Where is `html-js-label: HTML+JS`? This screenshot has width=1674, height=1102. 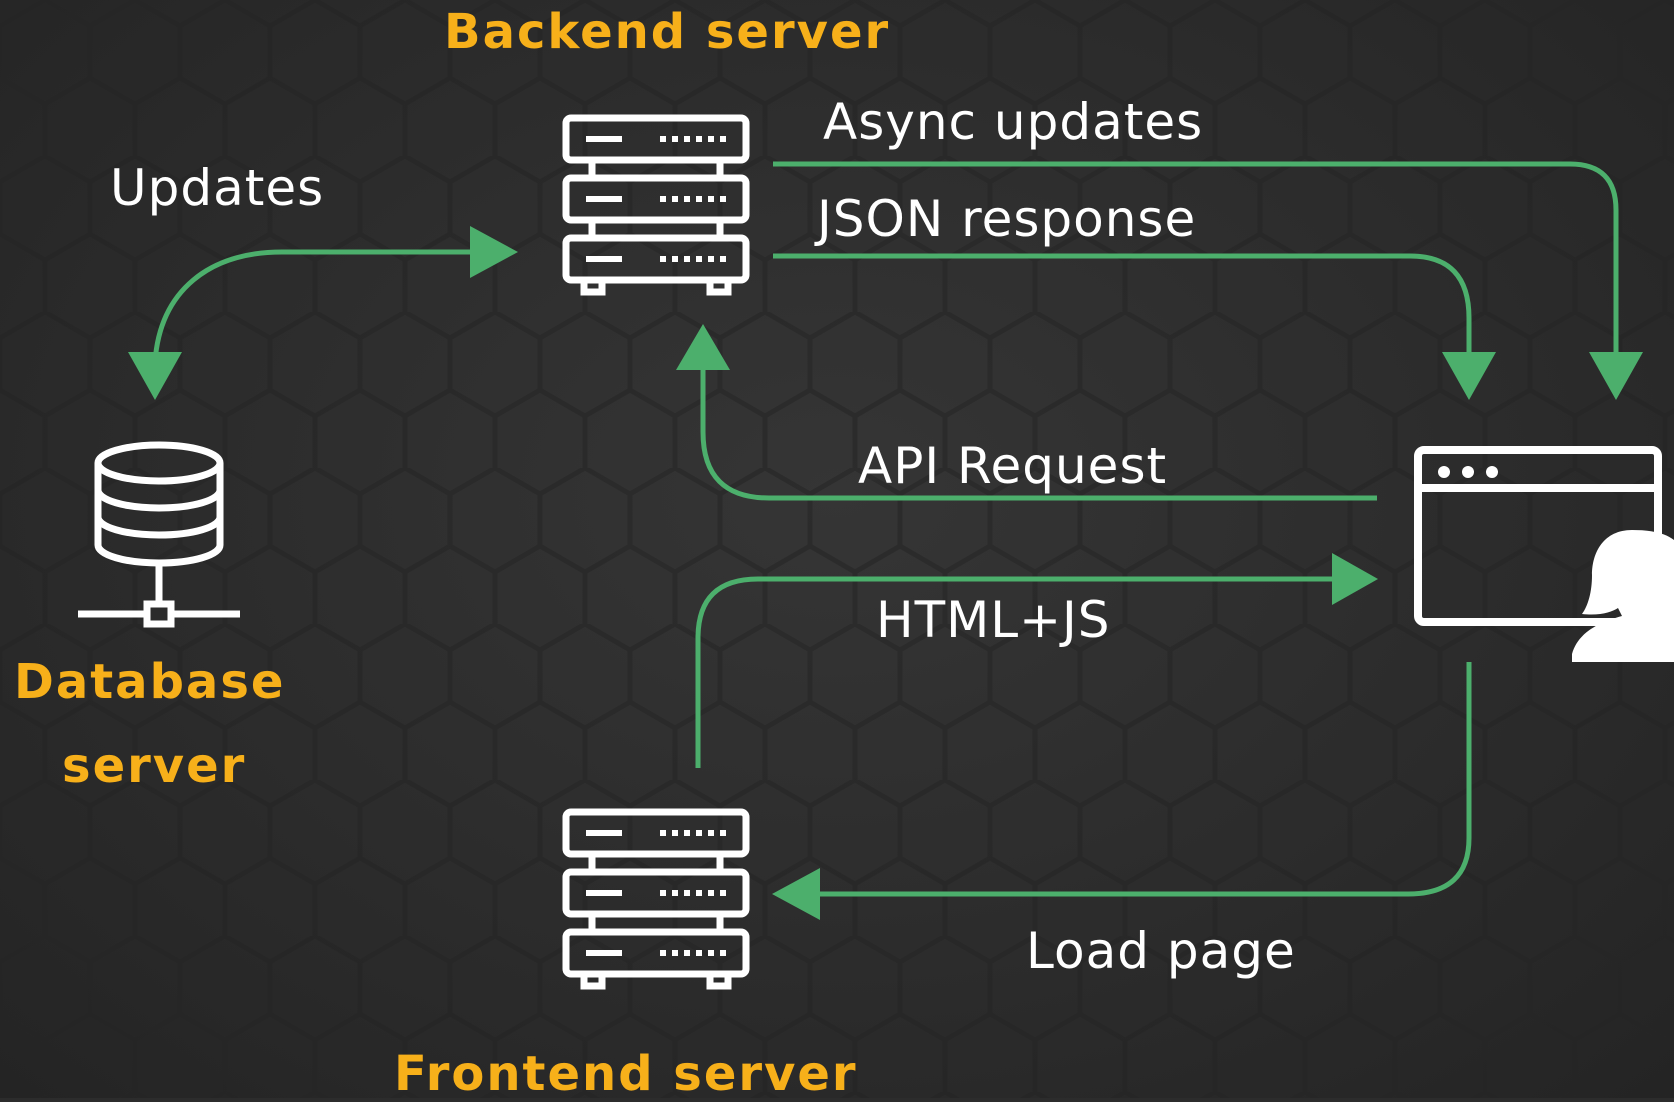 html-js-label: HTML+JS is located at coordinates (993, 620).